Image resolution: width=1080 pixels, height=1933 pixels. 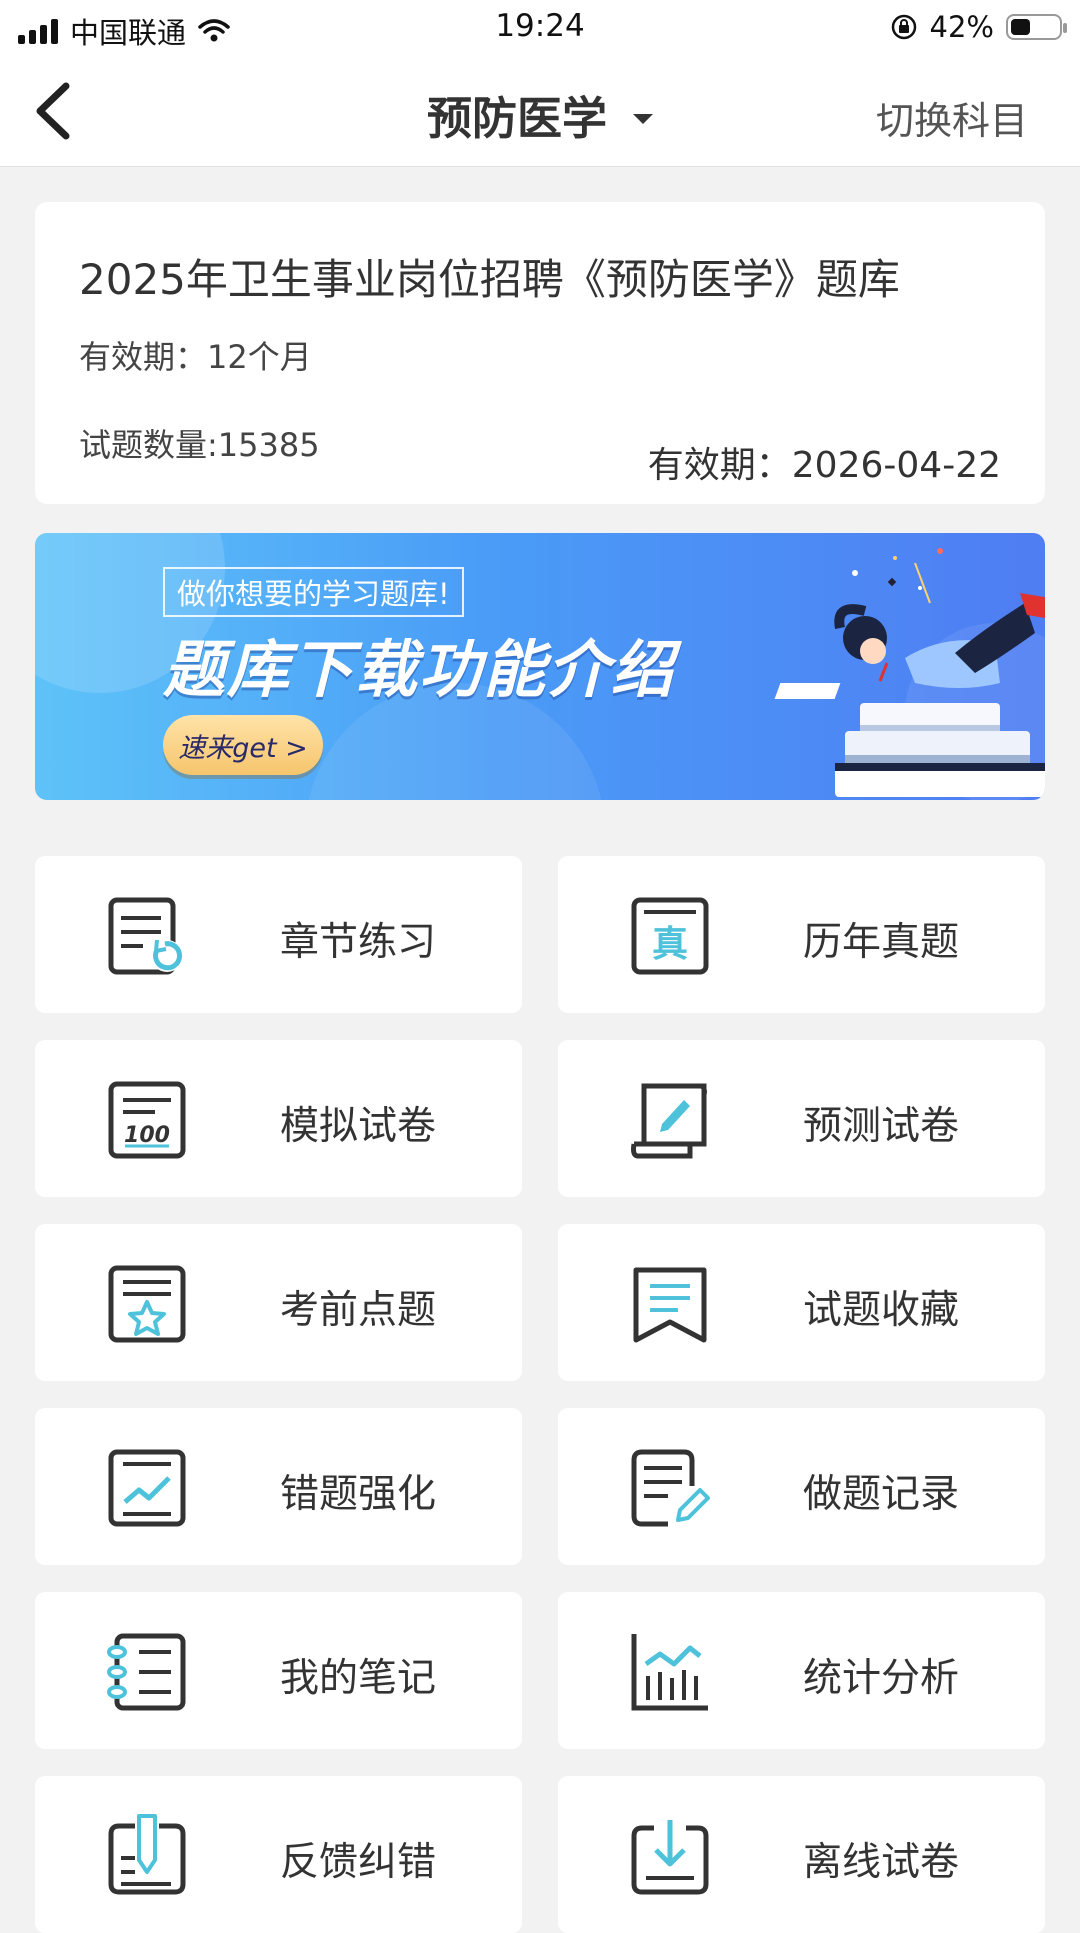 What do you see at coordinates (516, 118) in the screenshot?
I see `page-title: 预防医学` at bounding box center [516, 118].